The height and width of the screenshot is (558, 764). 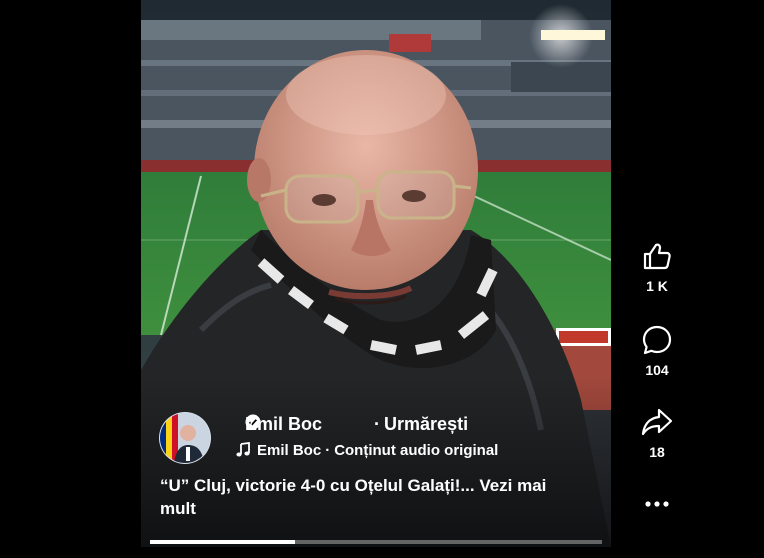 I want to click on share-action: 18, so click(x=657, y=433).